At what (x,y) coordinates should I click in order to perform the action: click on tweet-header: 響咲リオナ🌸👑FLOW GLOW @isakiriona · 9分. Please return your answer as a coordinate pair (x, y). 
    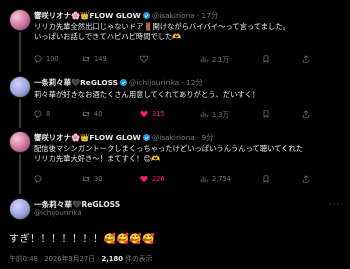
    Looking at the image, I should click on (124, 137).